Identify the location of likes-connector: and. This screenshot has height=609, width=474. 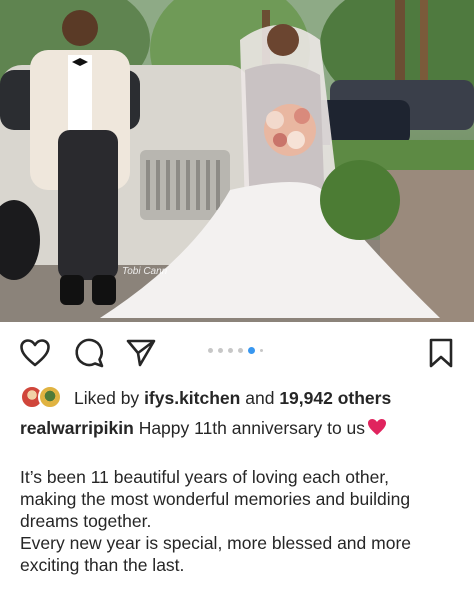
(260, 397).